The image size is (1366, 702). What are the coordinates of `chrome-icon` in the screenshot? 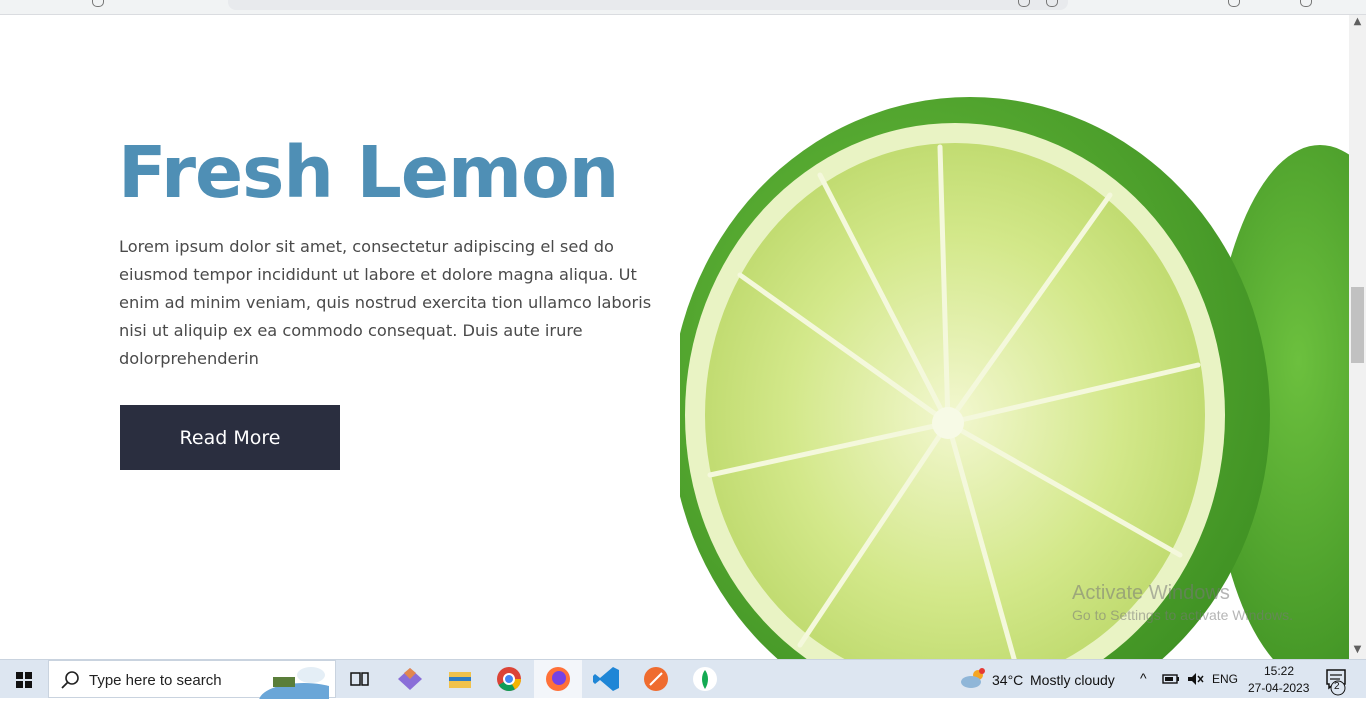 It's located at (509, 679).